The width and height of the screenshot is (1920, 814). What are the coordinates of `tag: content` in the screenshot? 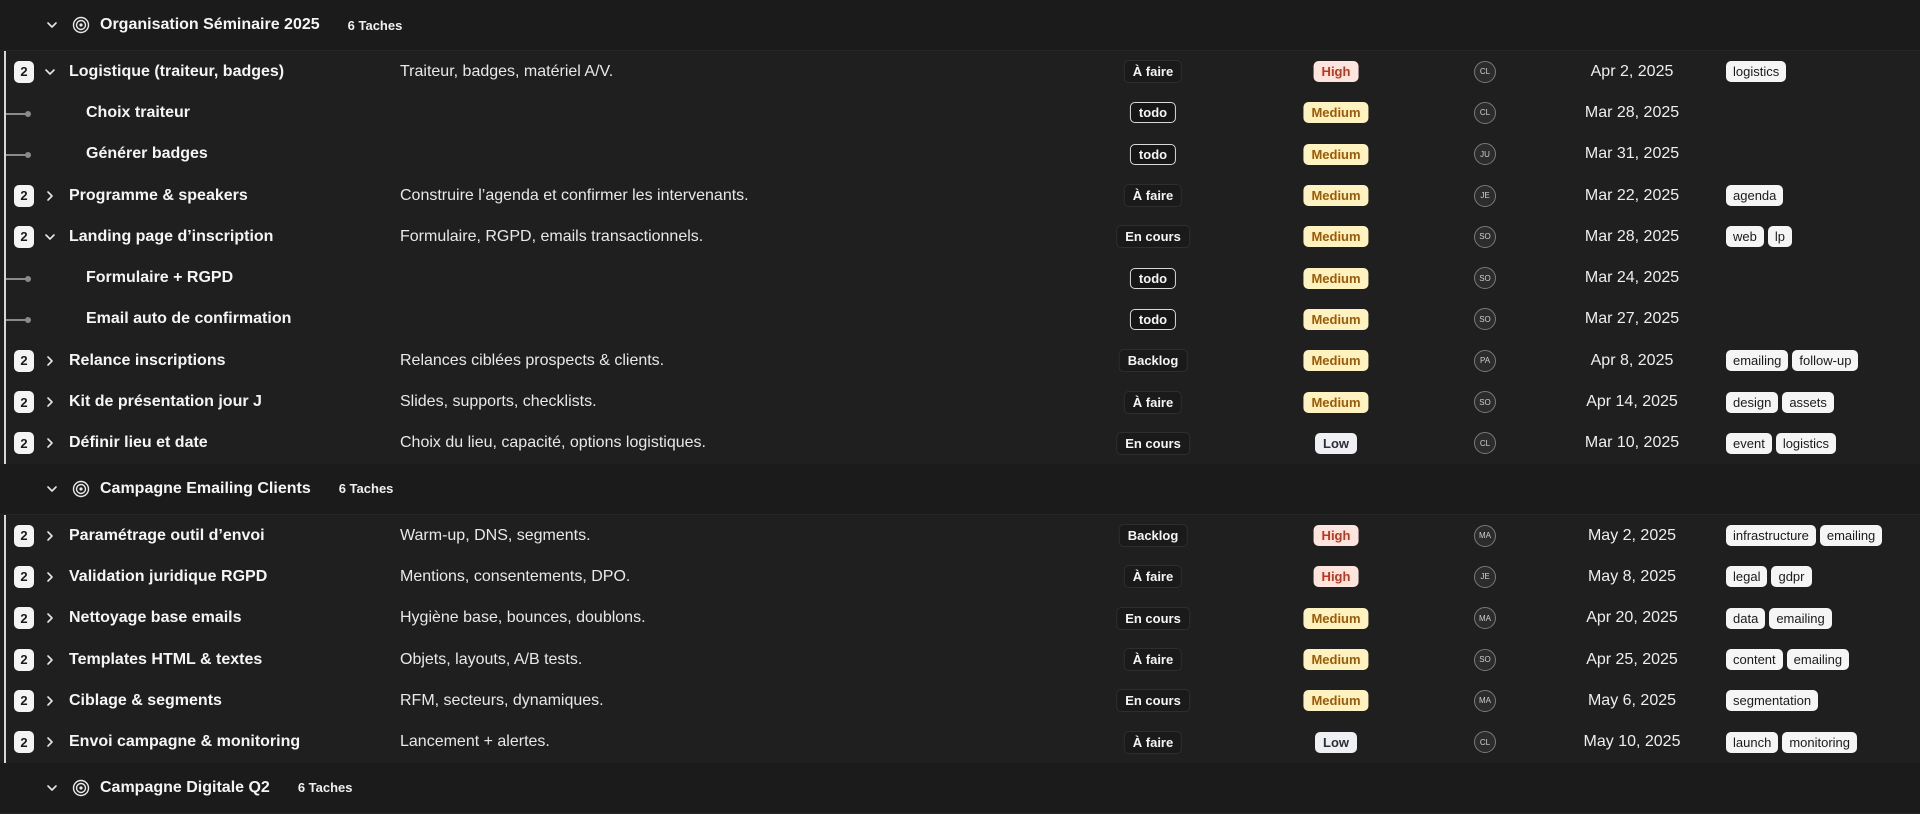 It's located at (1754, 659).